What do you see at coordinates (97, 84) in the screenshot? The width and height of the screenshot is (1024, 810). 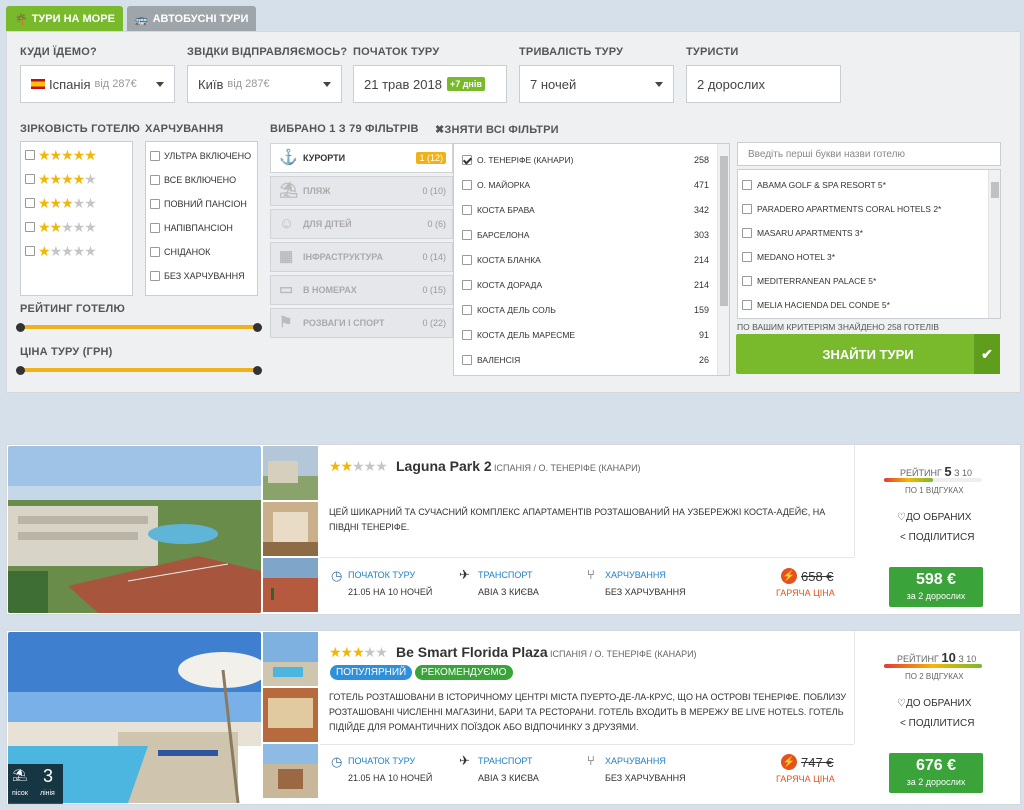 I see `destination-select: Іспанія від 287€` at bounding box center [97, 84].